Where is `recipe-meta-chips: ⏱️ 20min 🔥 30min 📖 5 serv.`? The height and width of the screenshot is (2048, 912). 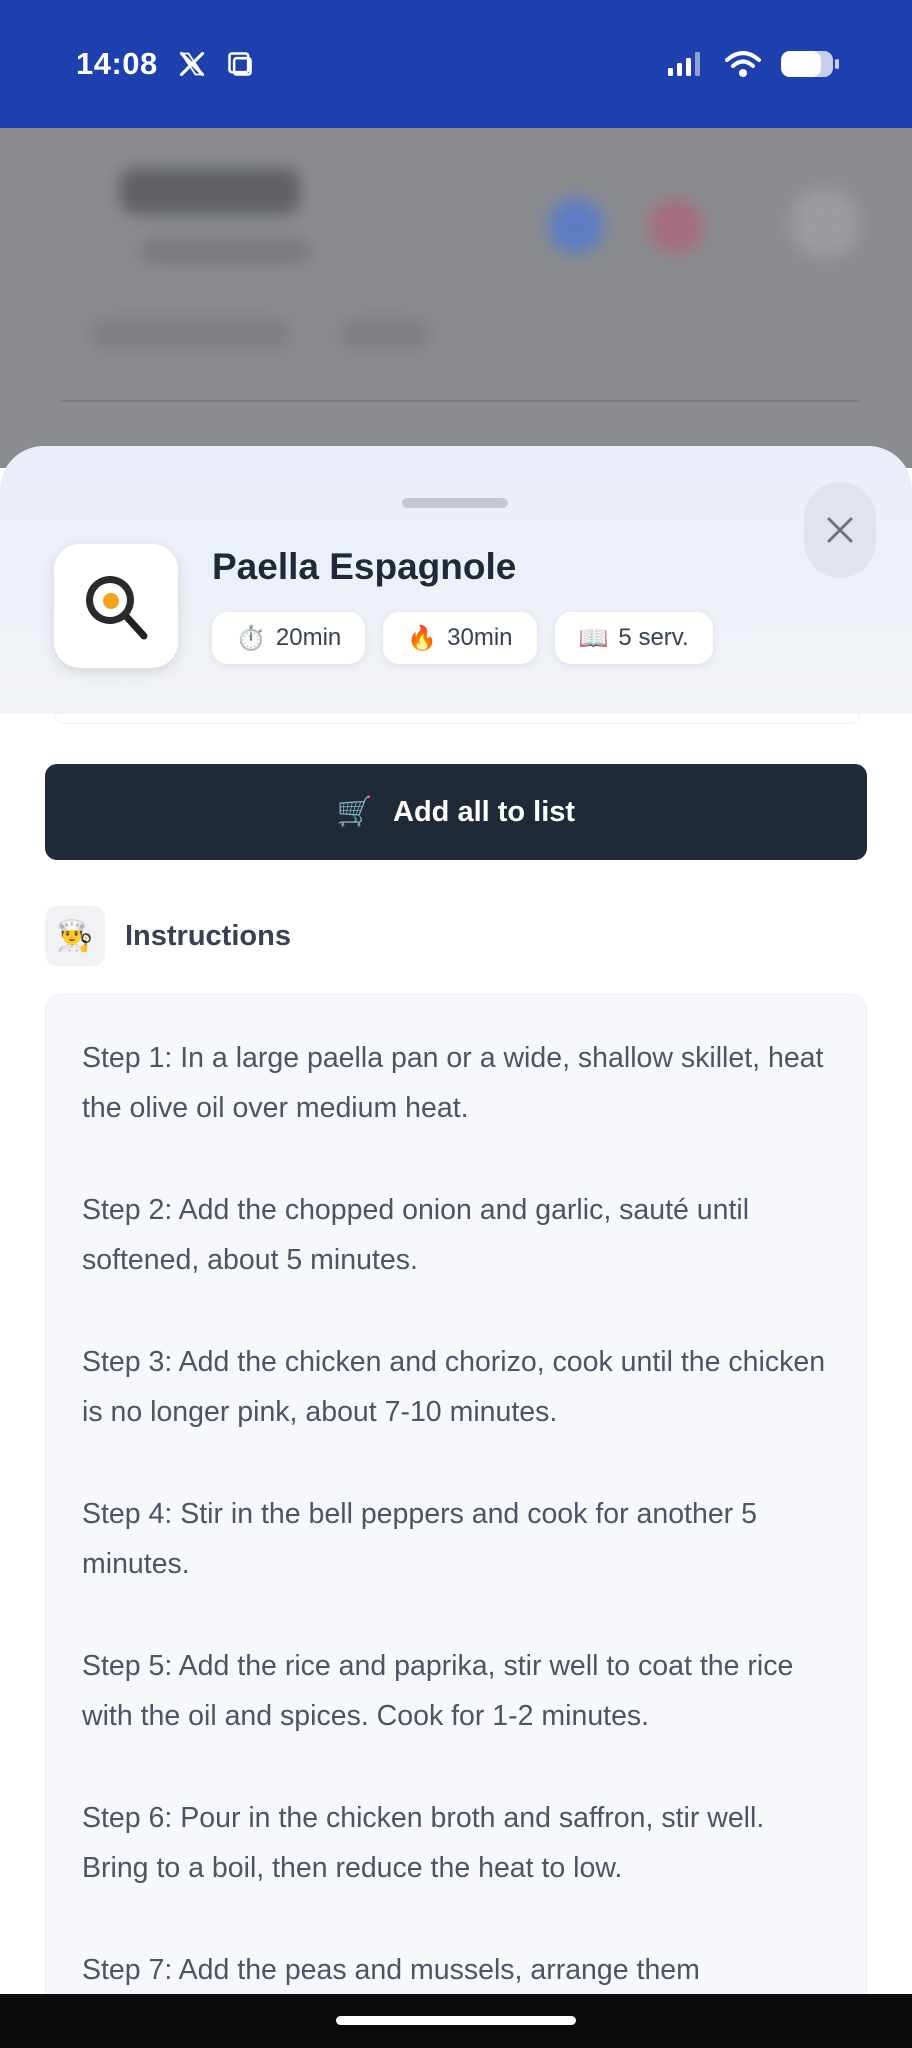
recipe-meta-chips: ⏱️ 20min 🔥 30min 📖 5 serv. is located at coordinates (462, 638).